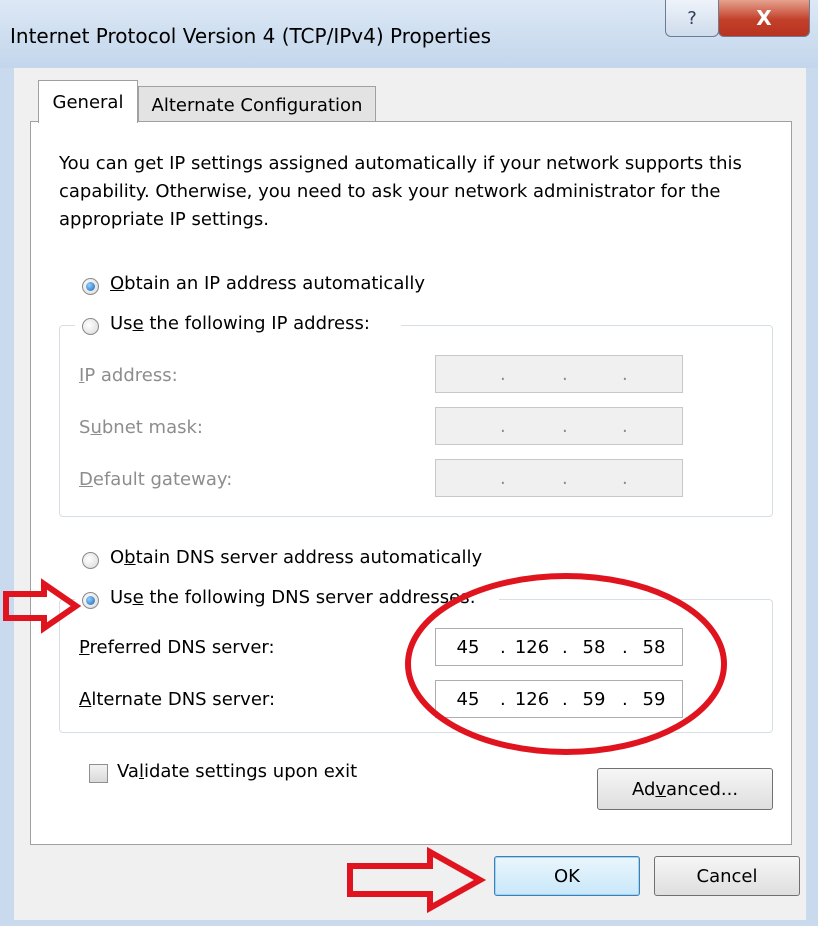 This screenshot has width=818, height=926. I want to click on close-icon: X, so click(764, 18).